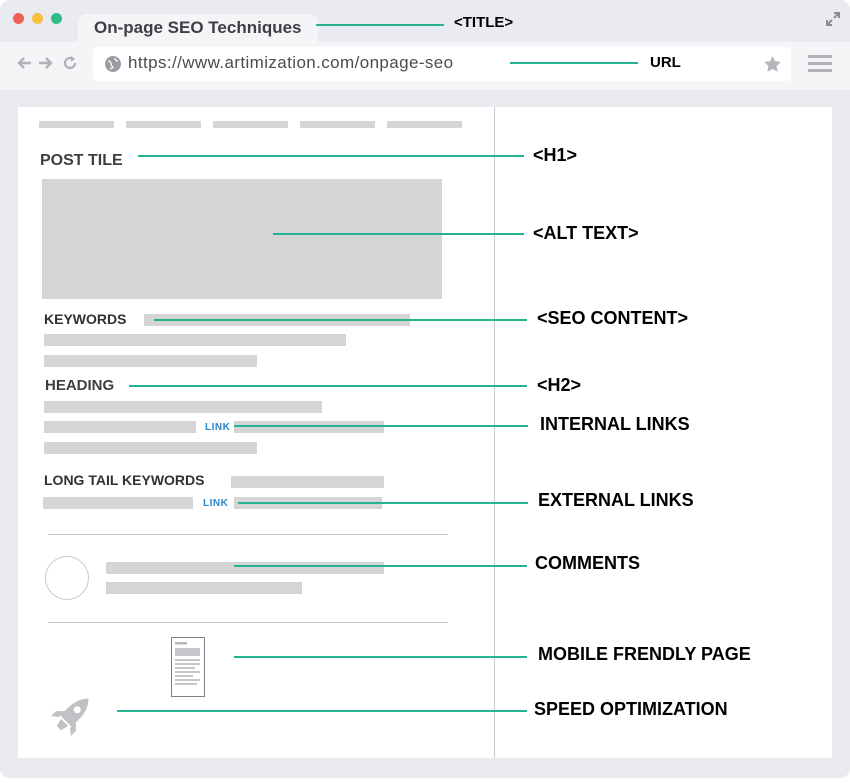 Image resolution: width=850 pixels, height=783 pixels. I want to click on connector-url, so click(574, 63).